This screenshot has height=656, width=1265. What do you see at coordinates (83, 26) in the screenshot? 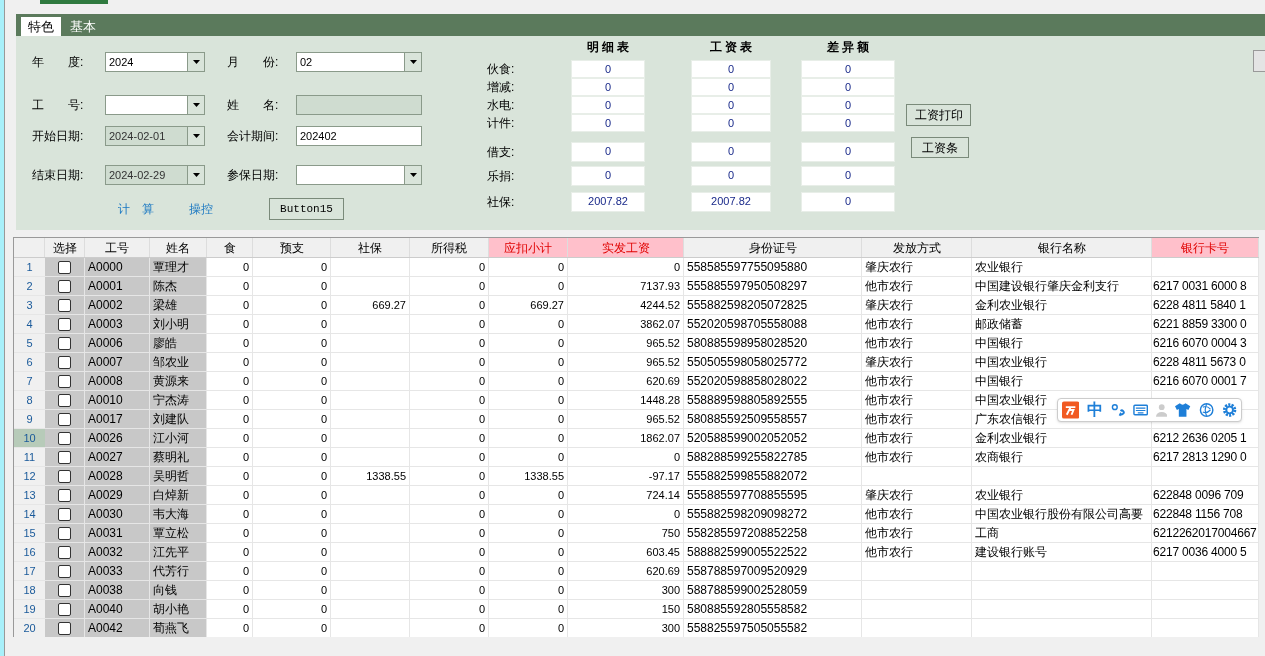
I see `tab: 基本` at bounding box center [83, 26].